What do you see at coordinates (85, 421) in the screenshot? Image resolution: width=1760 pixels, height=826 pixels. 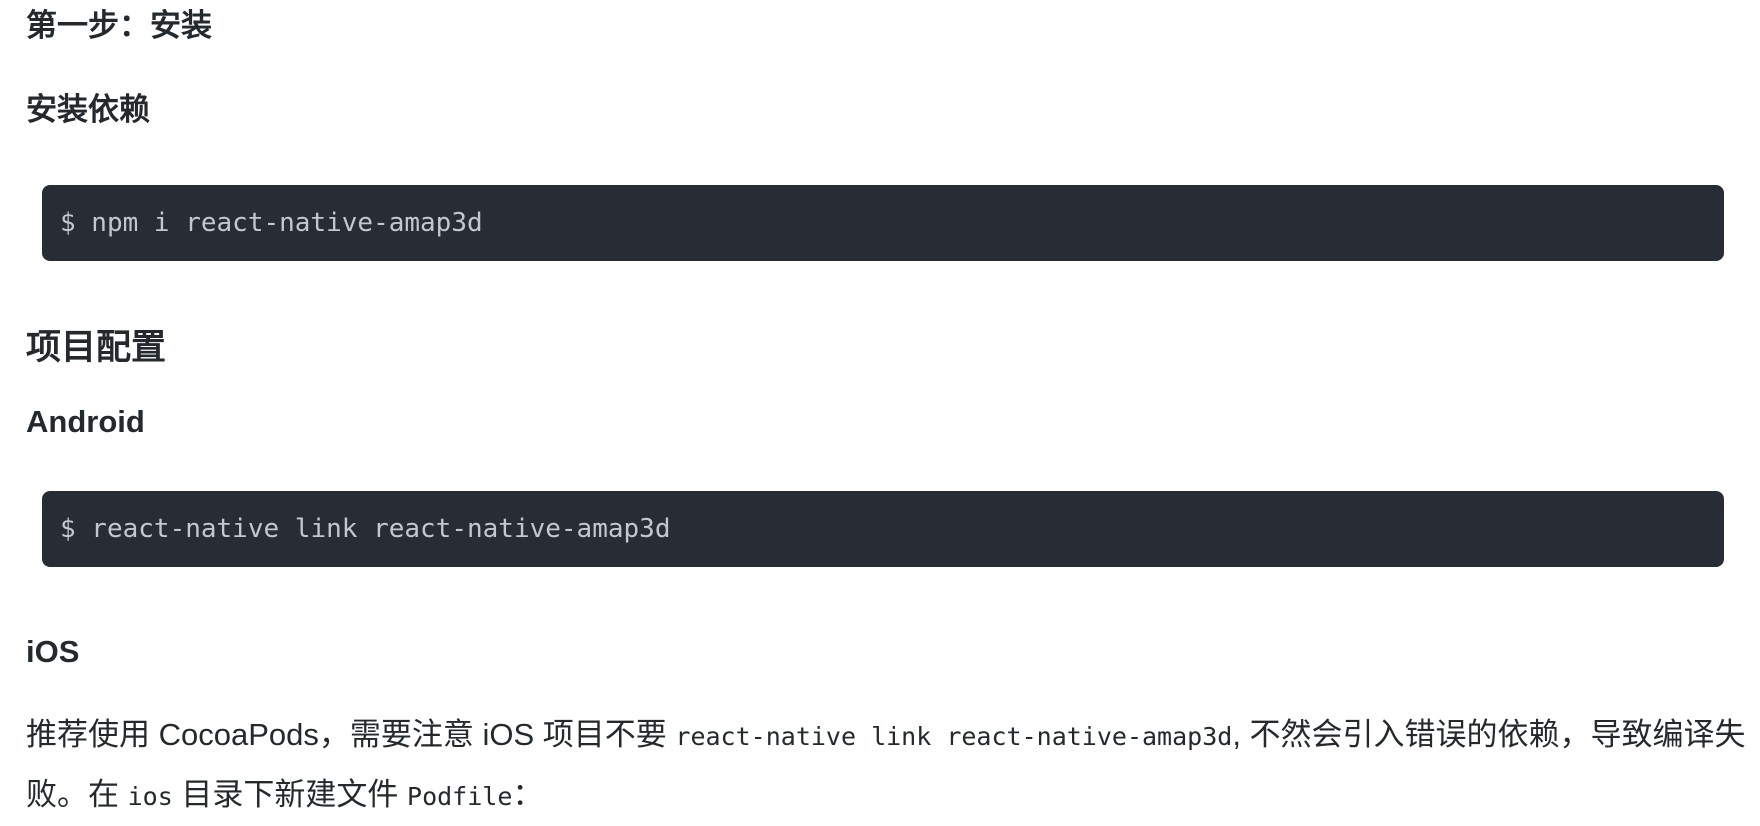 I see `heading-android: Android` at bounding box center [85, 421].